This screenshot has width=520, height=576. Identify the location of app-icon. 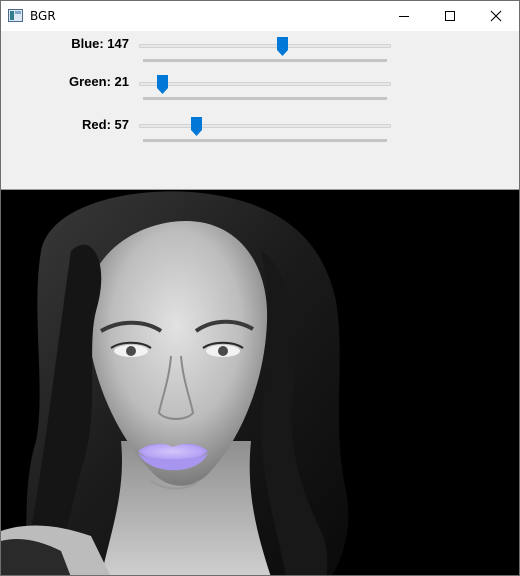
(15, 15).